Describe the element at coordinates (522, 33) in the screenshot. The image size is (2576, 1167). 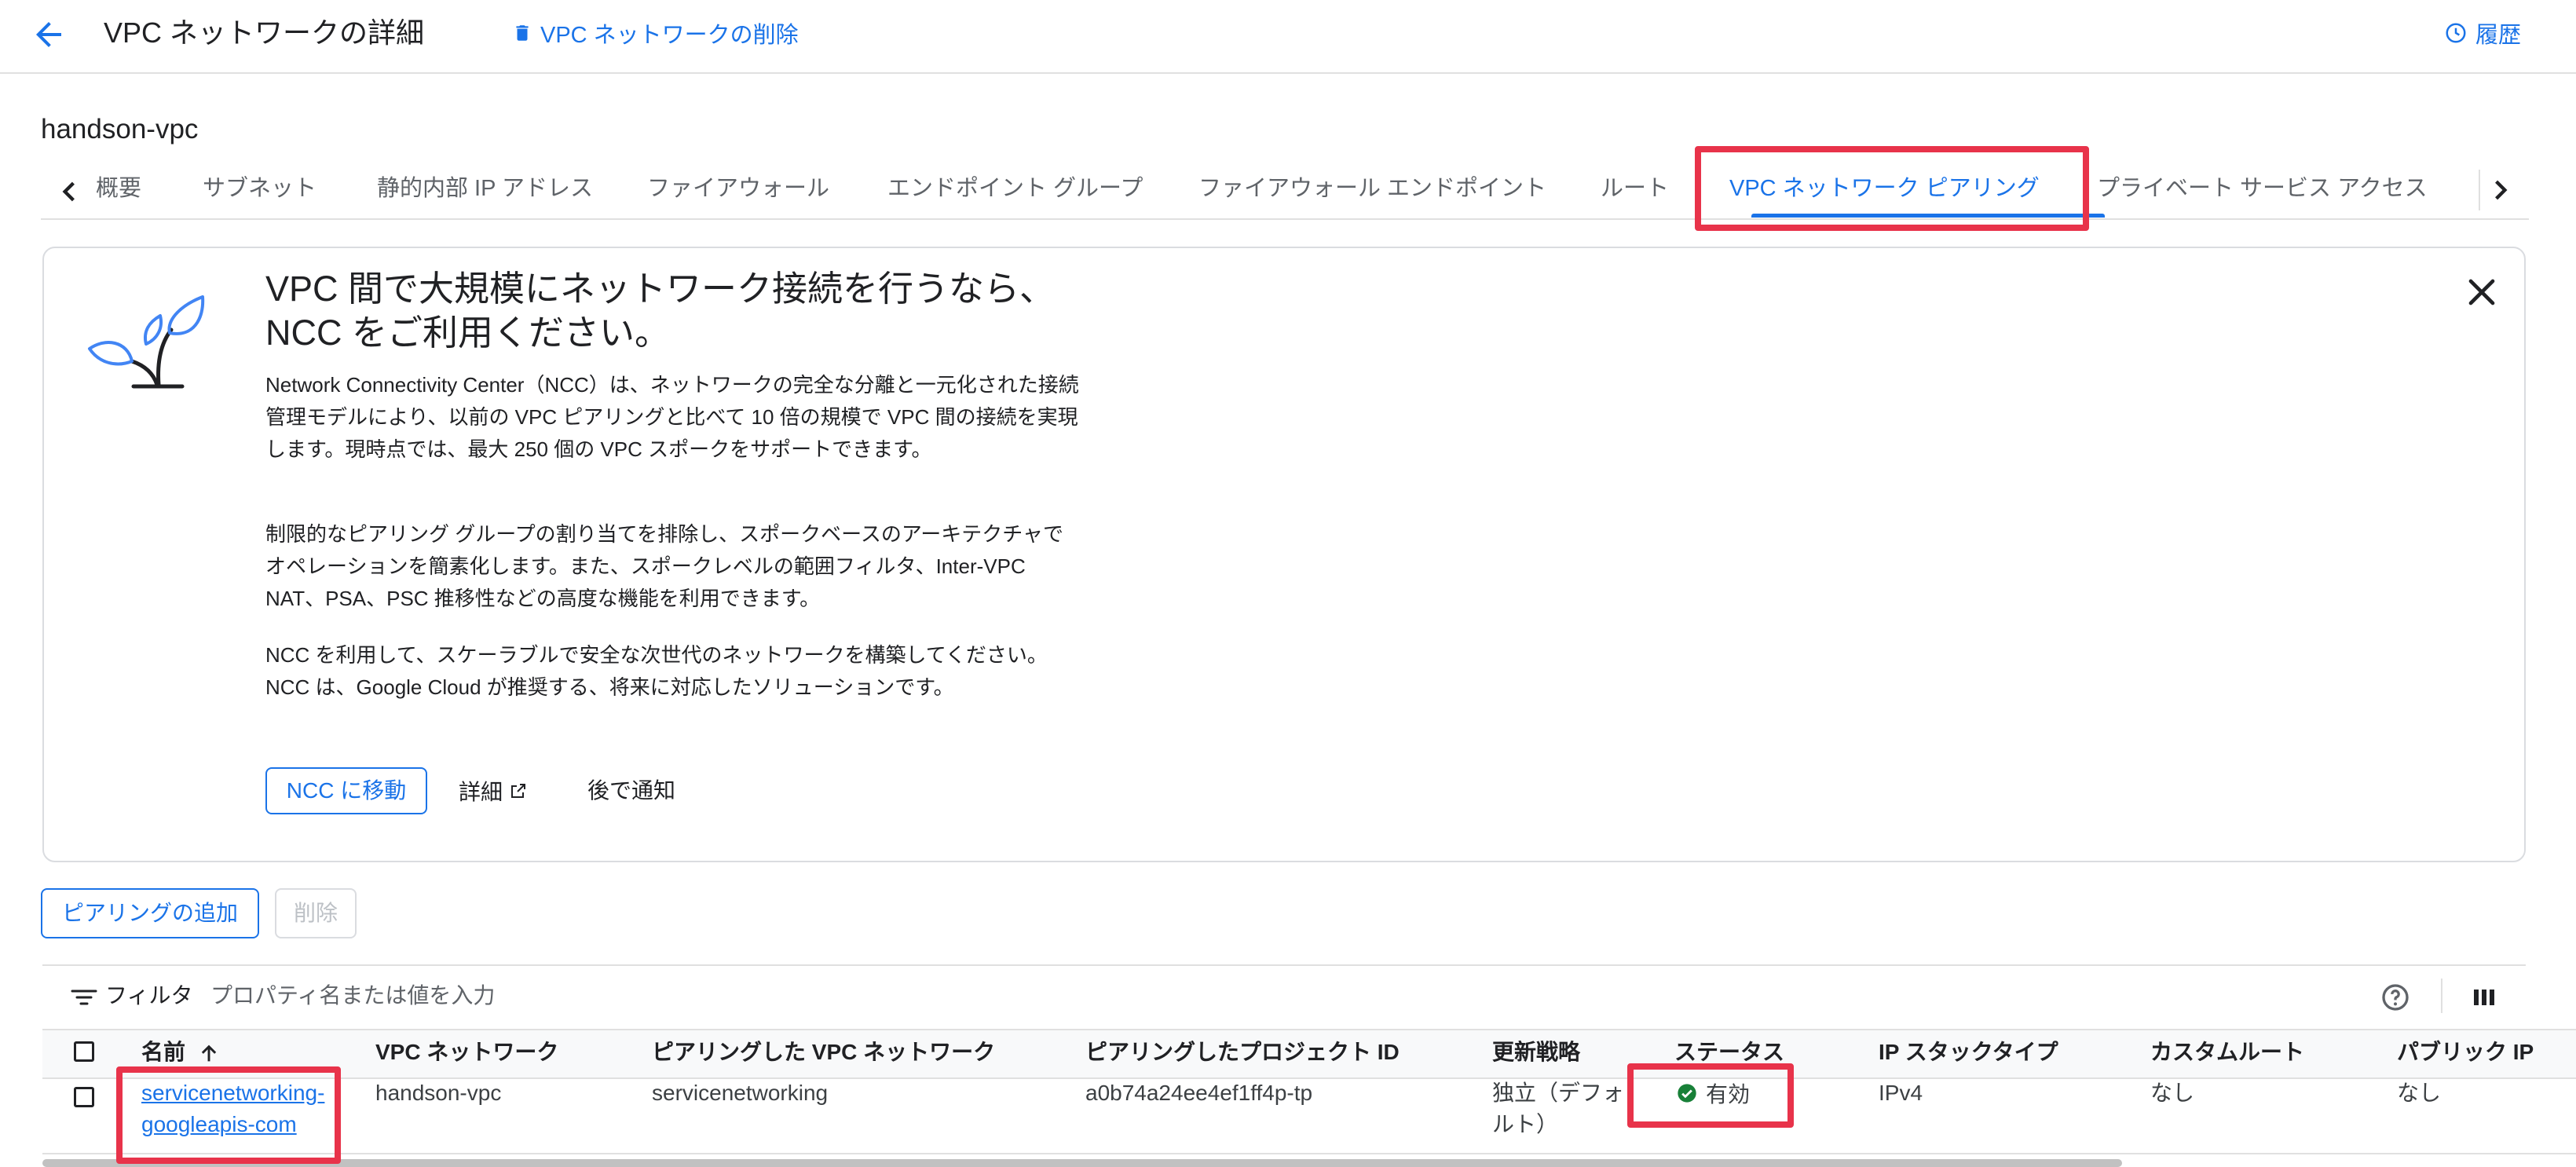
I see `trash-icon` at that location.